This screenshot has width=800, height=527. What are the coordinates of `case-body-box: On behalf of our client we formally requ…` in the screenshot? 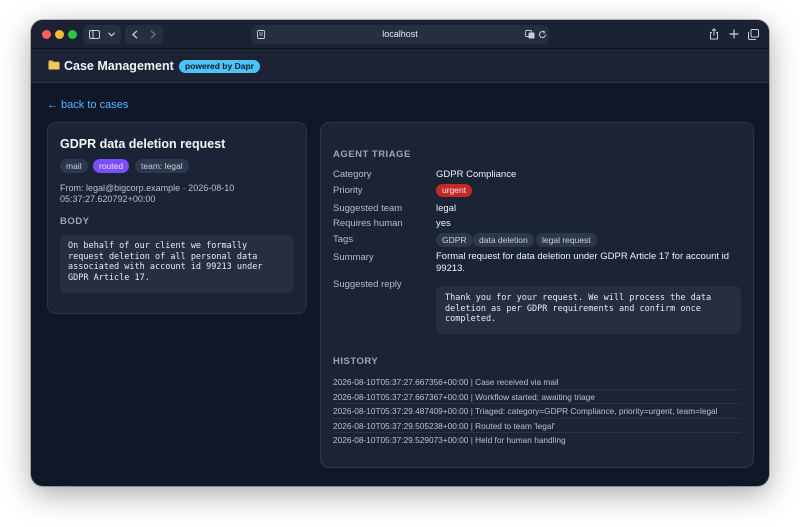 It's located at (177, 264).